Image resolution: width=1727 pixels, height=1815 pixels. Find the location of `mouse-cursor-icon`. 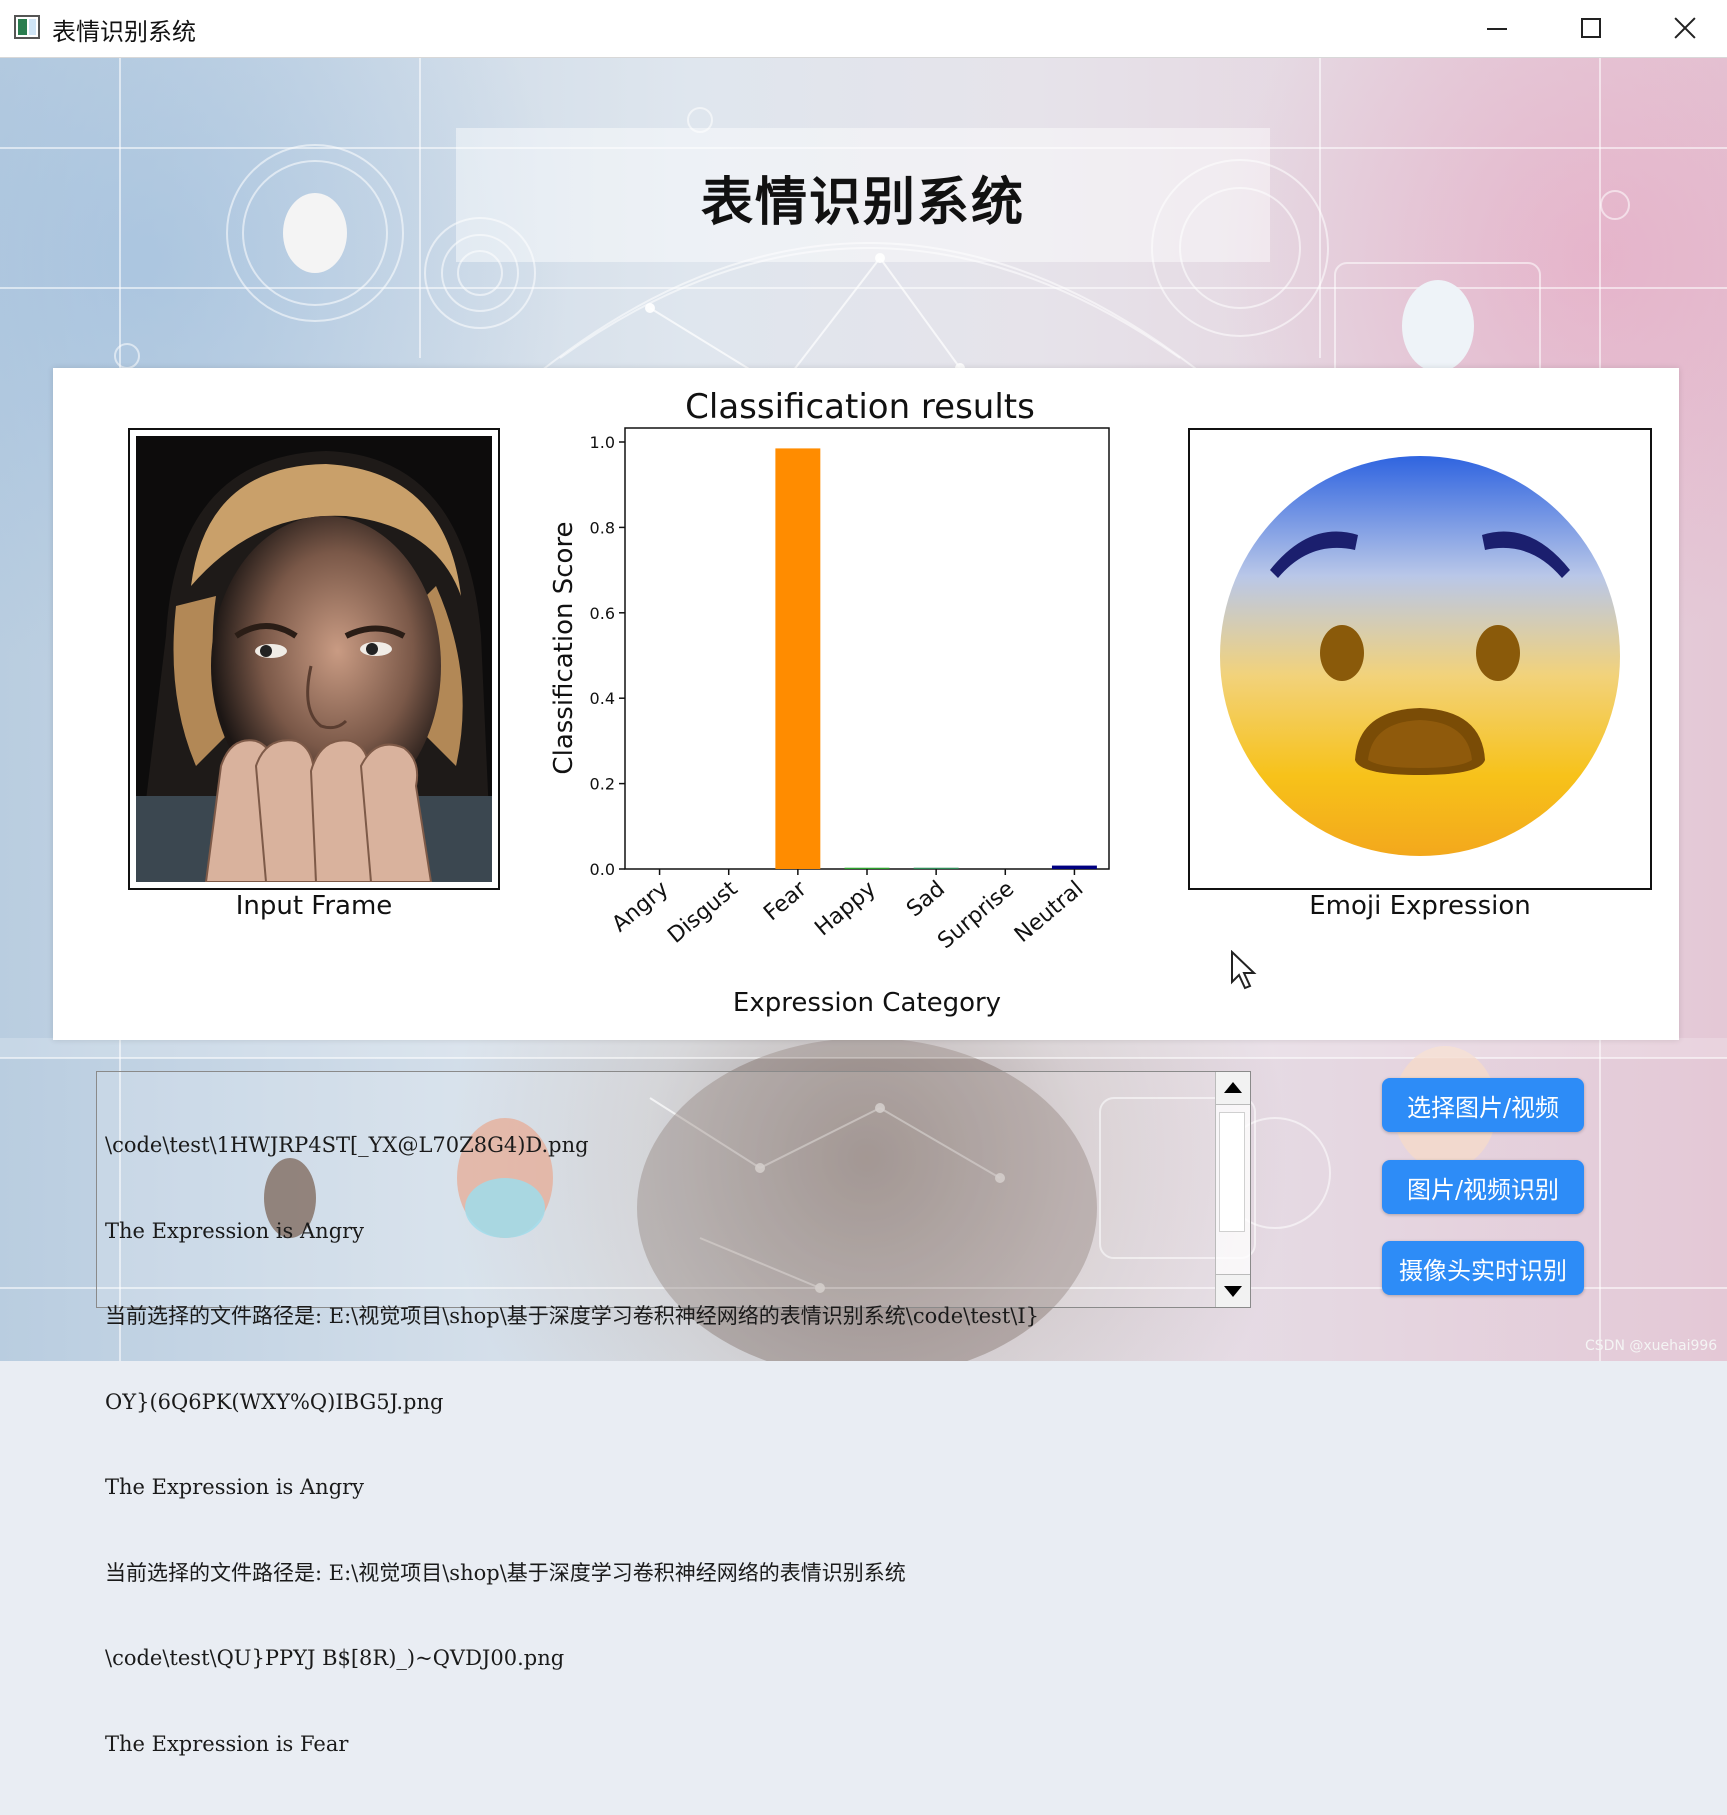

mouse-cursor-icon is located at coordinates (1244, 970).